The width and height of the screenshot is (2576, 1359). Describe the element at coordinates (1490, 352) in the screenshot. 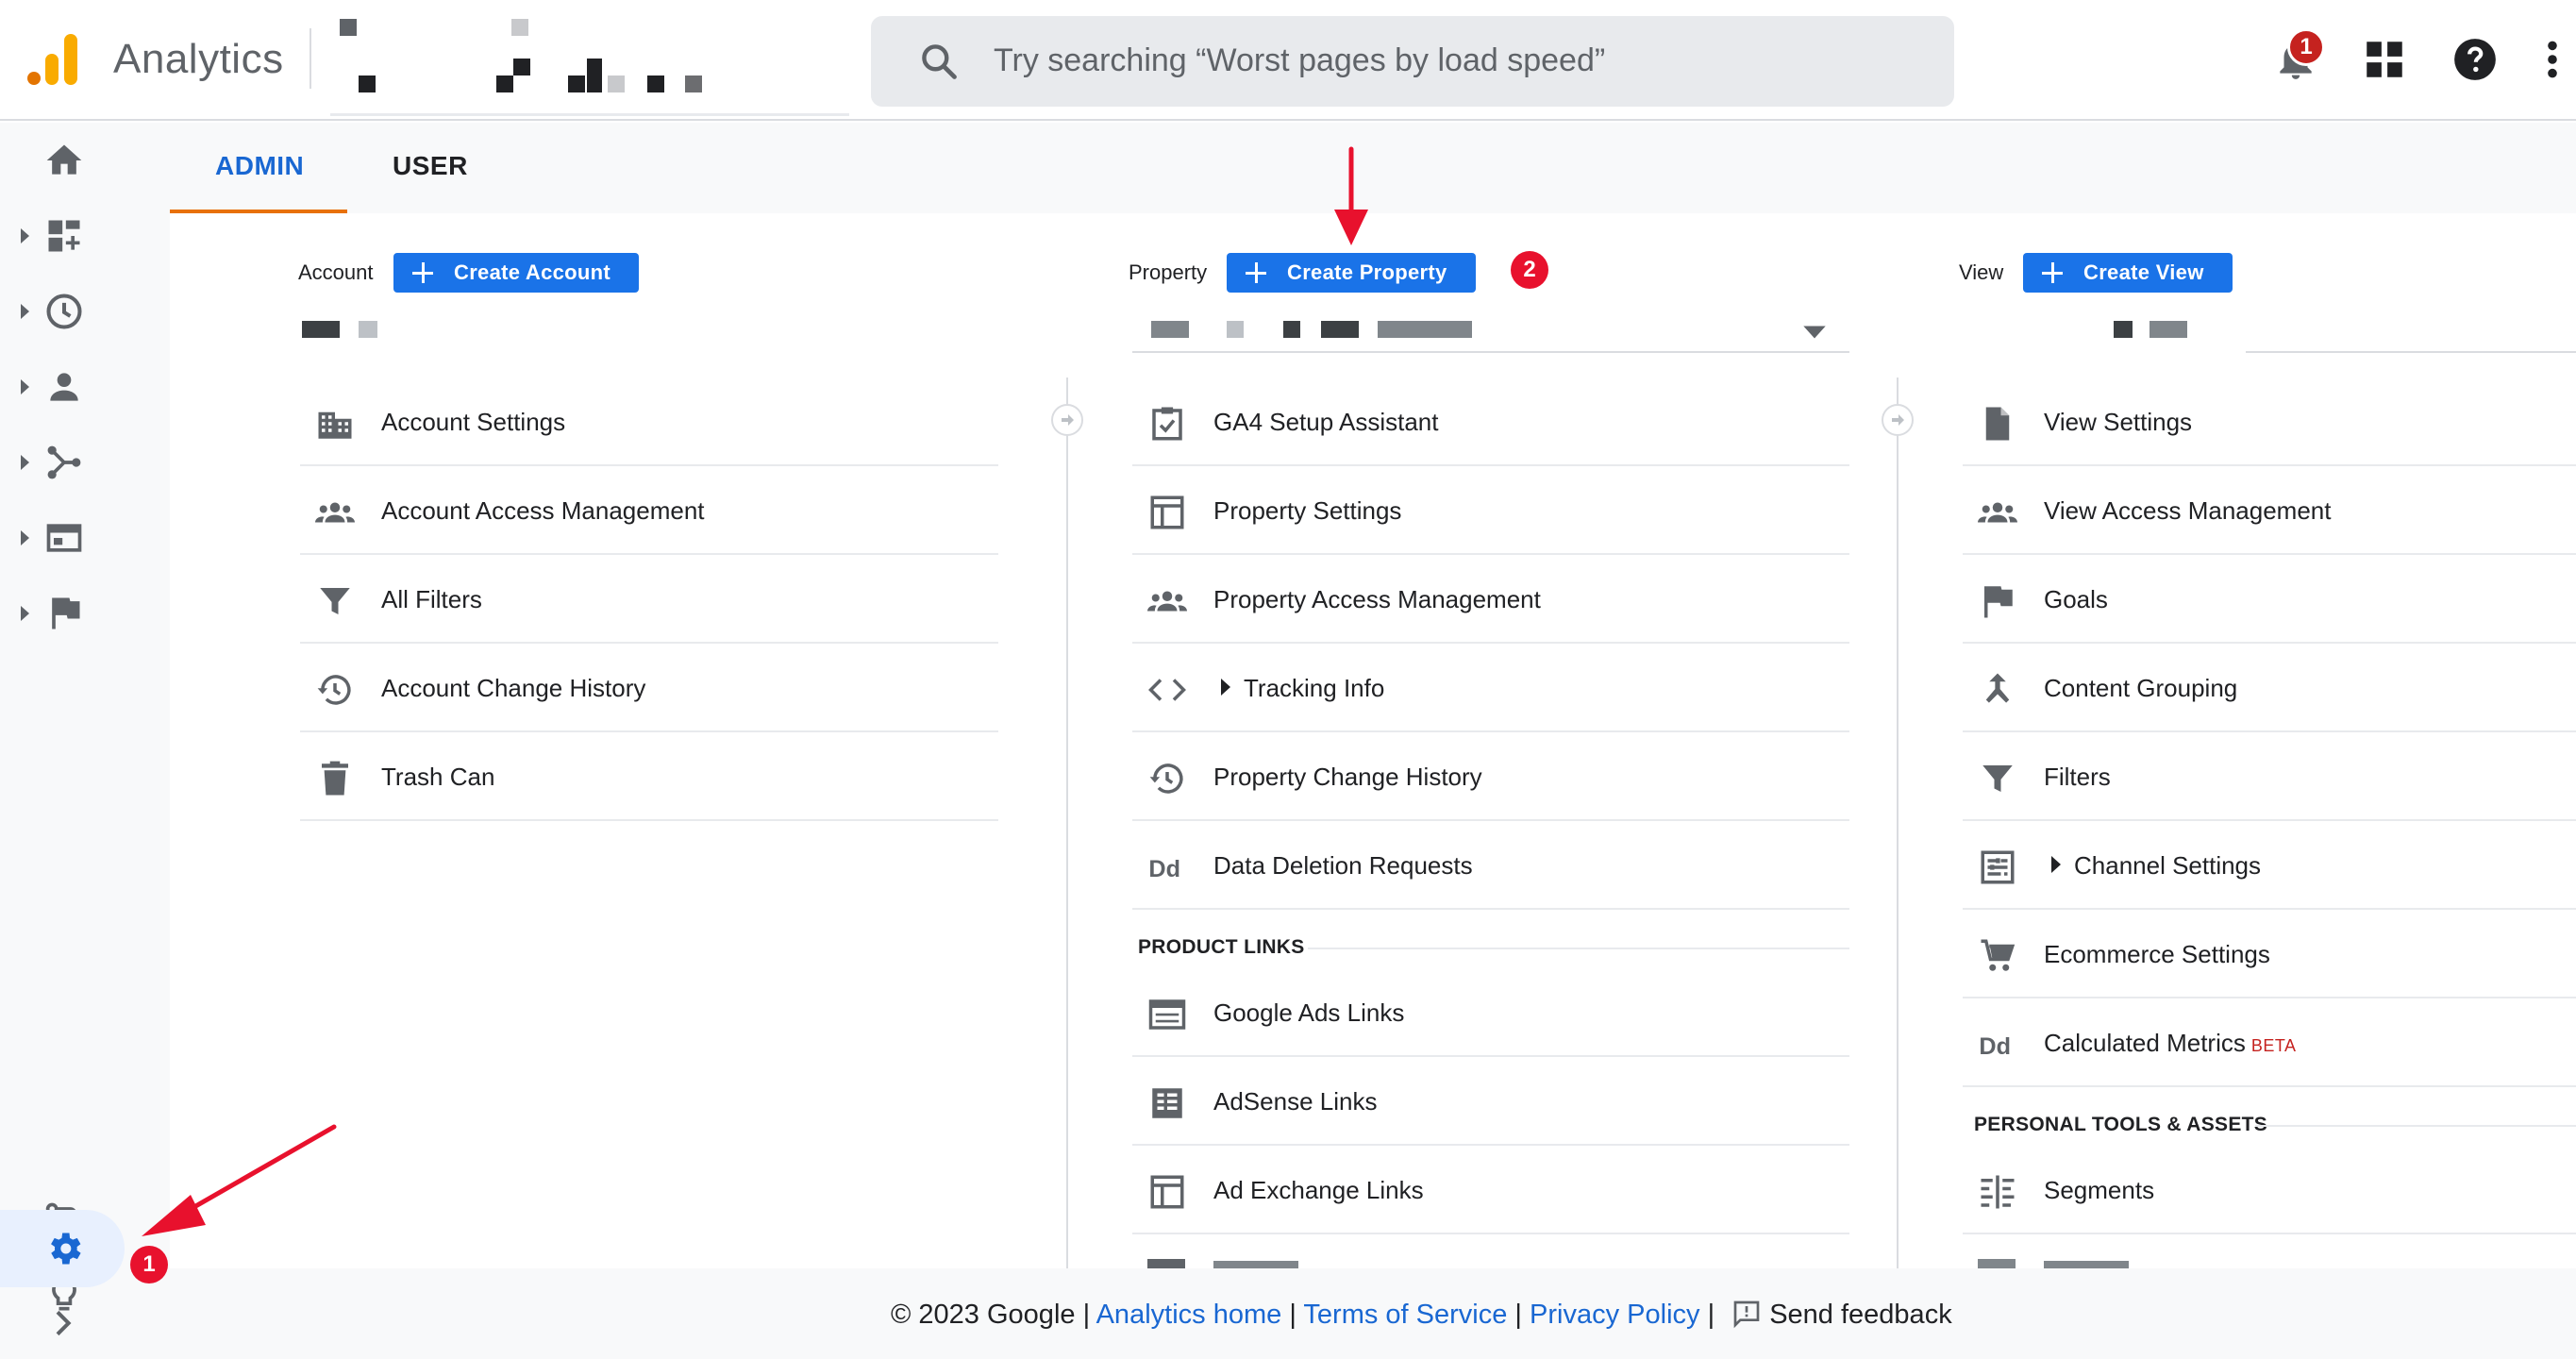

I see `property-dropdown-underline` at that location.